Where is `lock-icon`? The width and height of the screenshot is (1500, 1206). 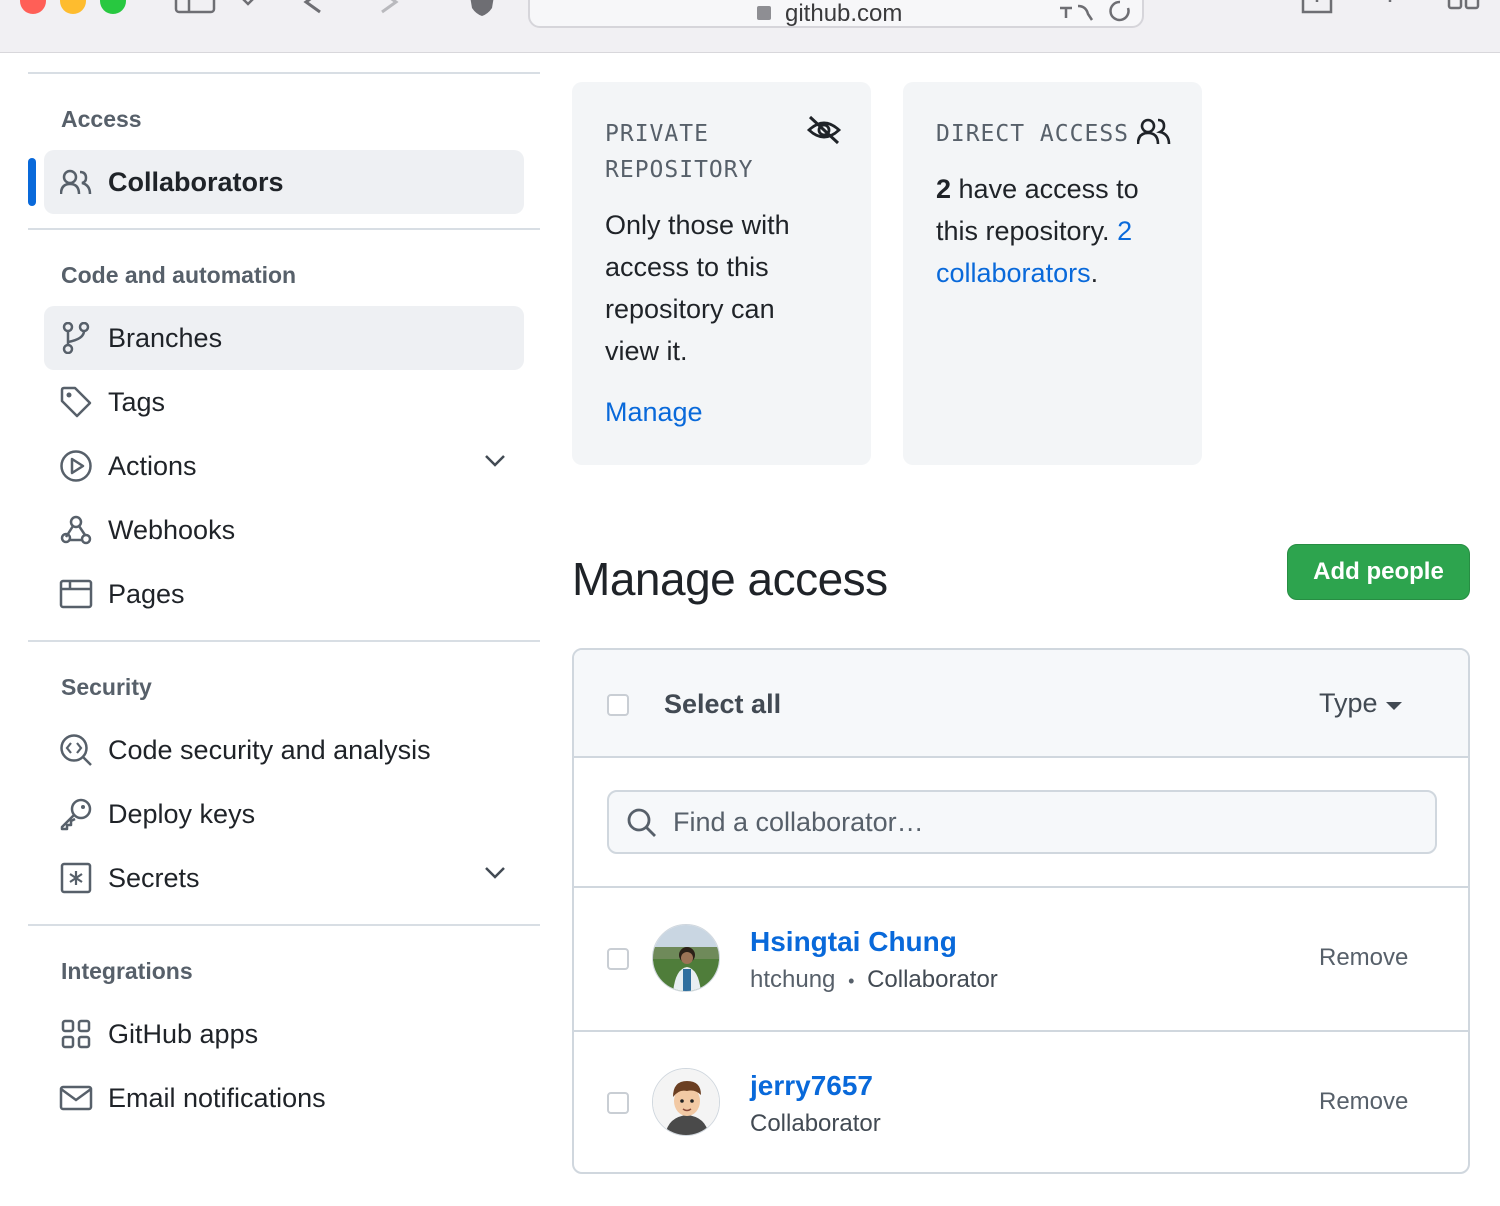 lock-icon is located at coordinates (764, 13).